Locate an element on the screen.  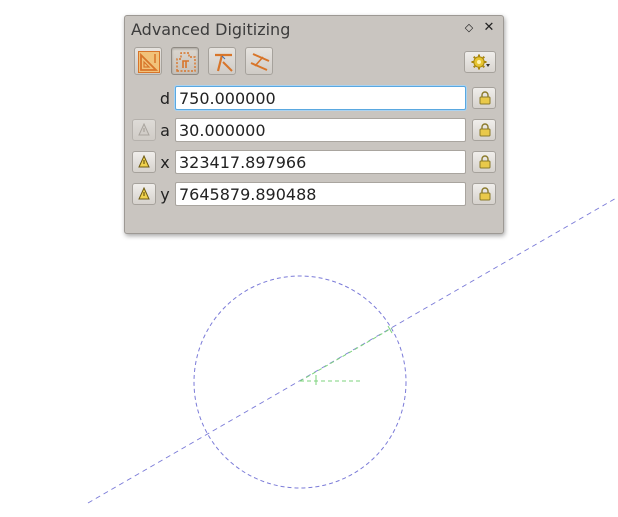
settings-menu-button is located at coordinates (480, 62).